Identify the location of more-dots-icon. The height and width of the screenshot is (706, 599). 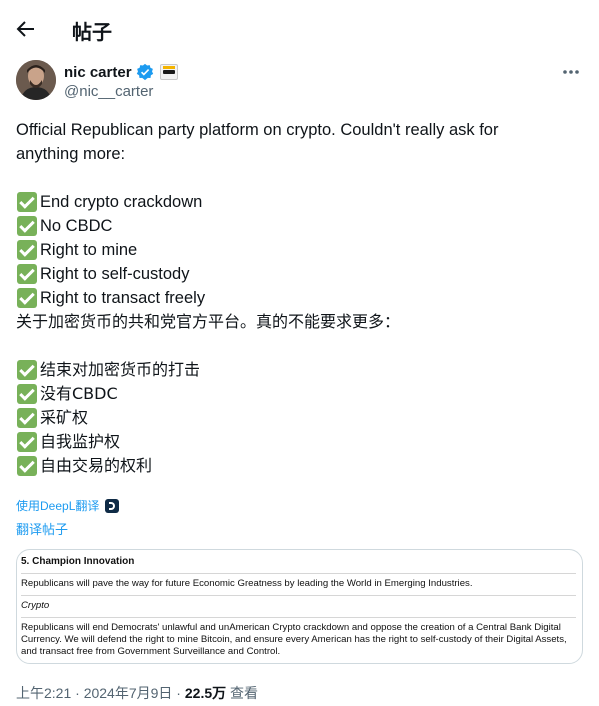
(571, 72).